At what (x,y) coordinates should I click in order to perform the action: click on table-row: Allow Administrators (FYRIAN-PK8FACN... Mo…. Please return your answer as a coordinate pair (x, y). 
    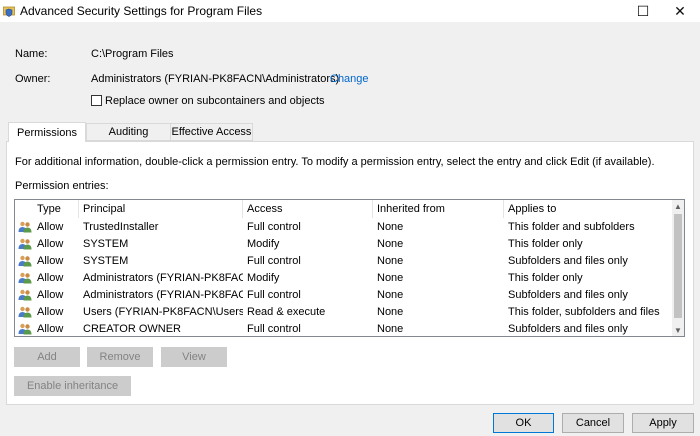
    Looking at the image, I should click on (345, 278).